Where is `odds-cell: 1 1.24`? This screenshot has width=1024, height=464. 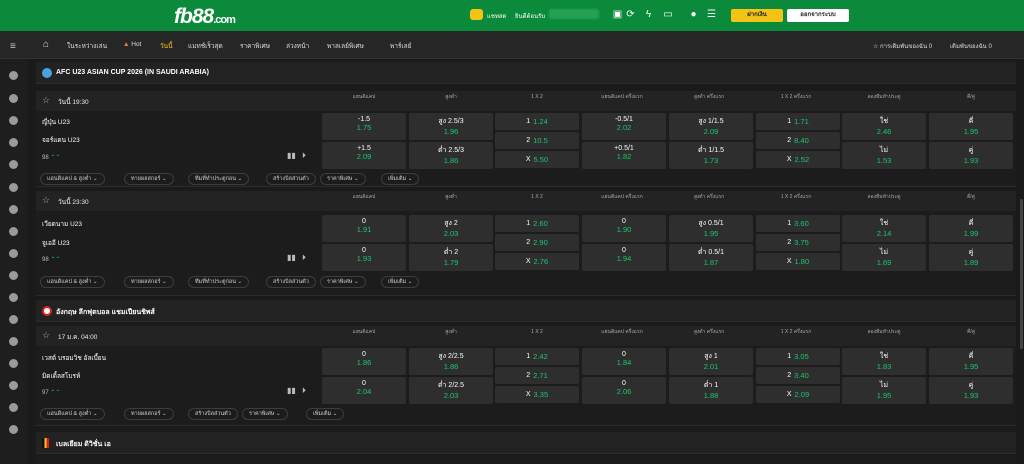 odds-cell: 1 1.24 is located at coordinates (537, 121).